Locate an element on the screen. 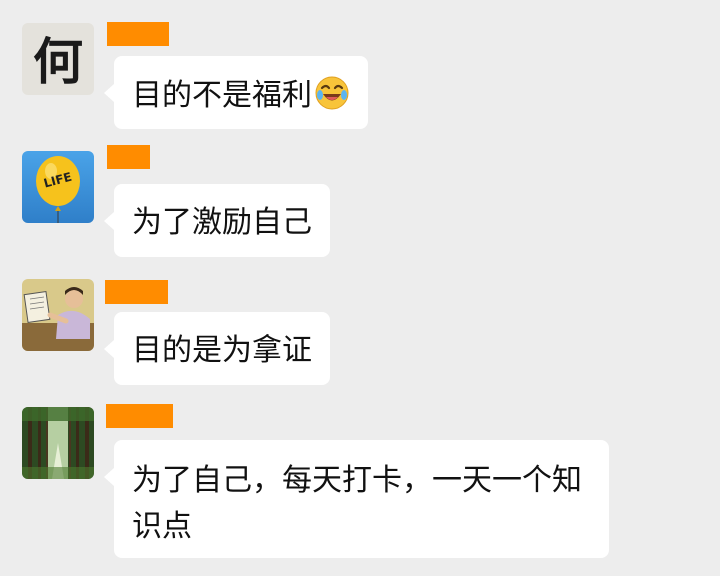 The image size is (720, 576). forest-path-avatar is located at coordinates (58, 443).